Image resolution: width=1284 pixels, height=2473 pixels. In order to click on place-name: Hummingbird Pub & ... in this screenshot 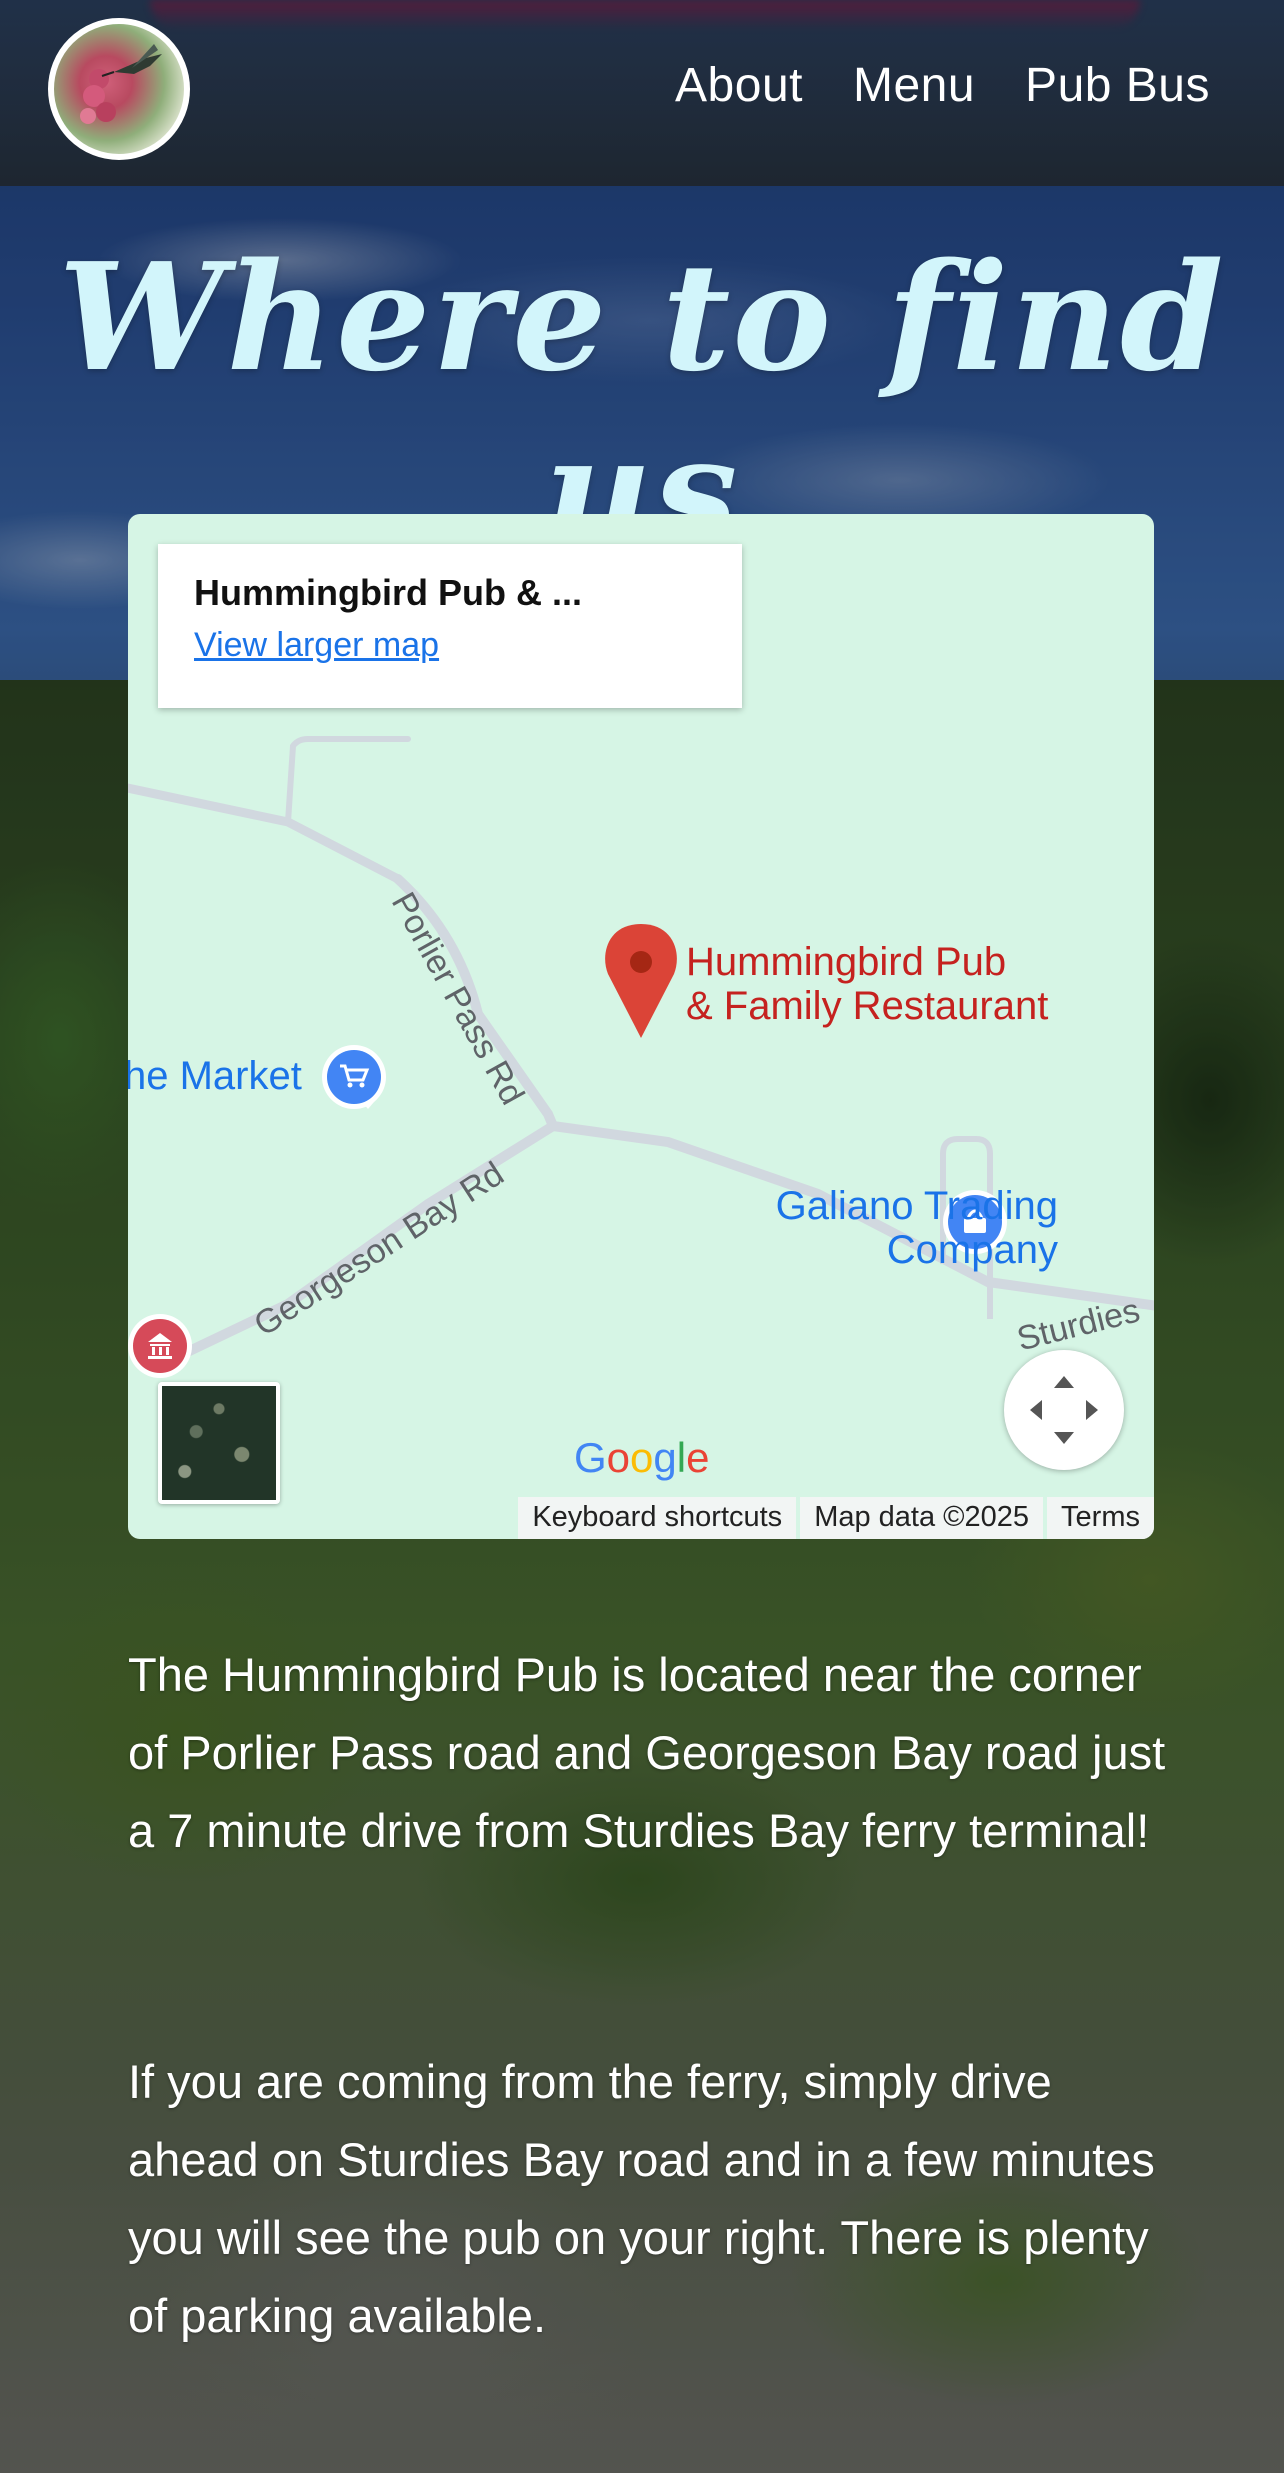, I will do `click(388, 592)`.